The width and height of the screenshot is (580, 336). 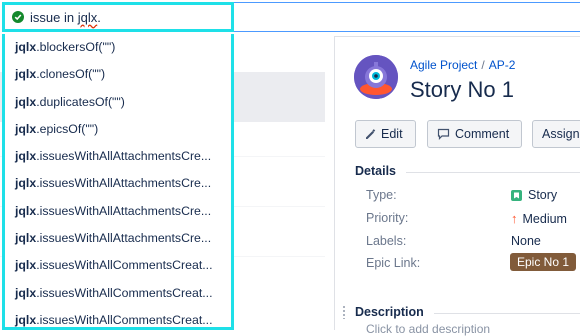 I want to click on details-heading: Details, so click(x=375, y=171).